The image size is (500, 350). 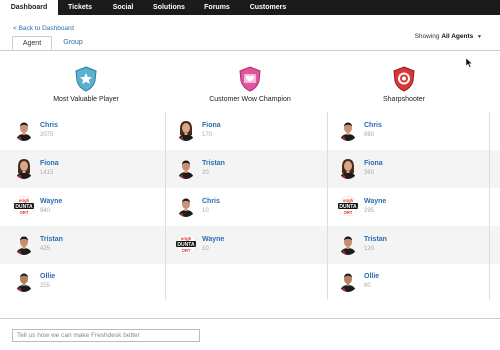 I want to click on leaderboard-entry: Fiona 1415, so click(x=84, y=170).